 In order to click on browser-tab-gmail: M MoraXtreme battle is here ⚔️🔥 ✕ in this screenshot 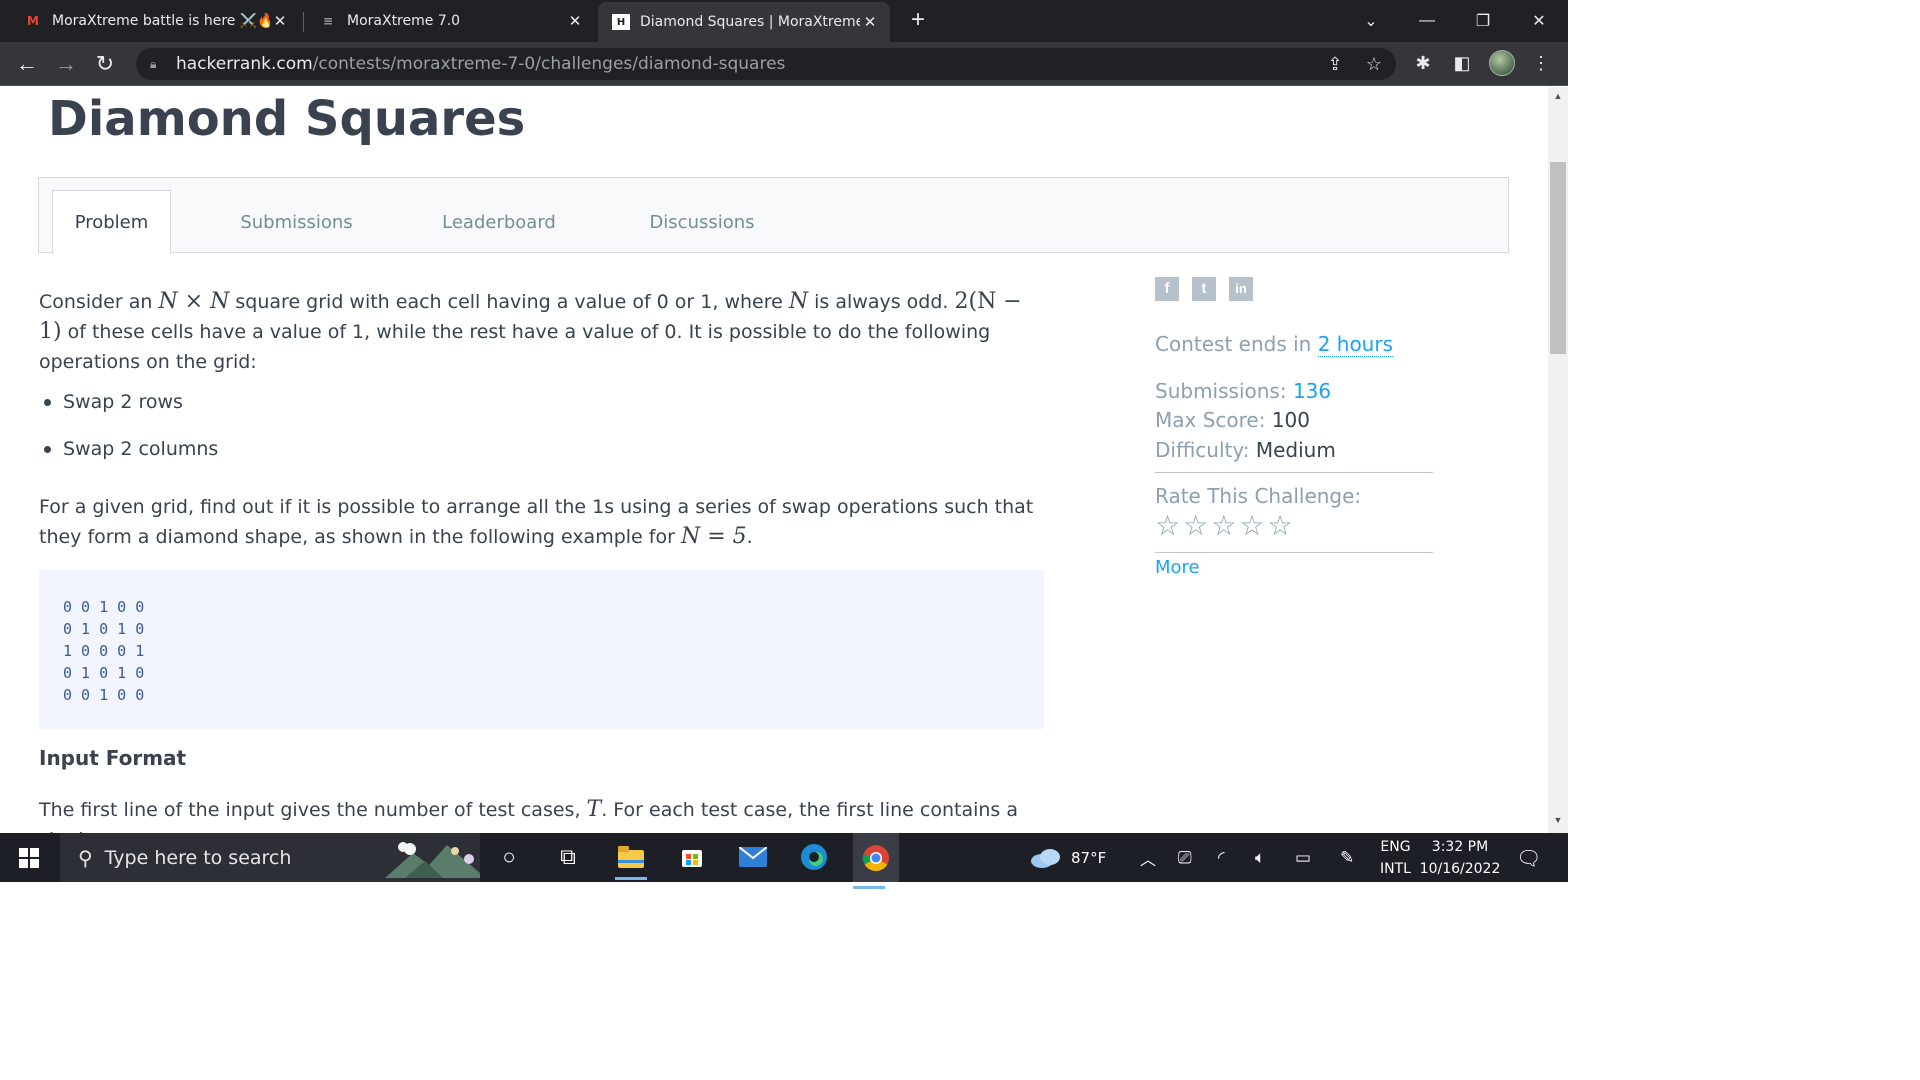, I will do `click(150, 21)`.